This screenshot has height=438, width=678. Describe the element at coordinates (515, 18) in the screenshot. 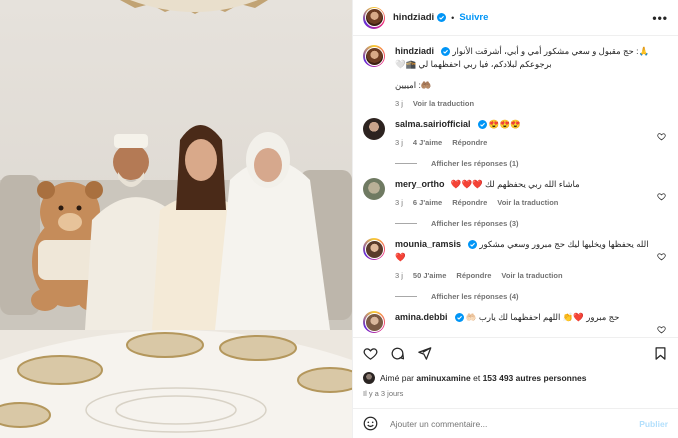

I see `post-header: hindziadi • Suivre •••` at that location.